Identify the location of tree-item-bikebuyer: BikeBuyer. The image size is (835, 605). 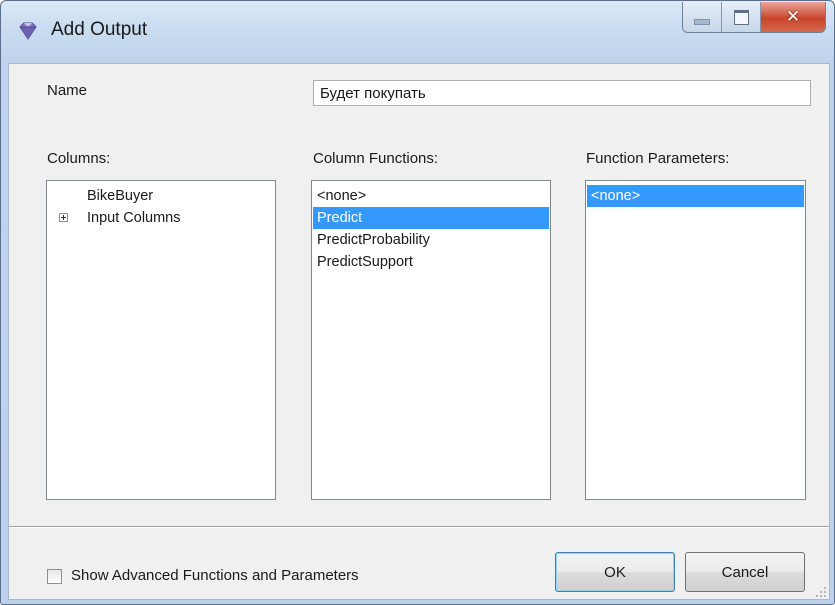
(161, 196).